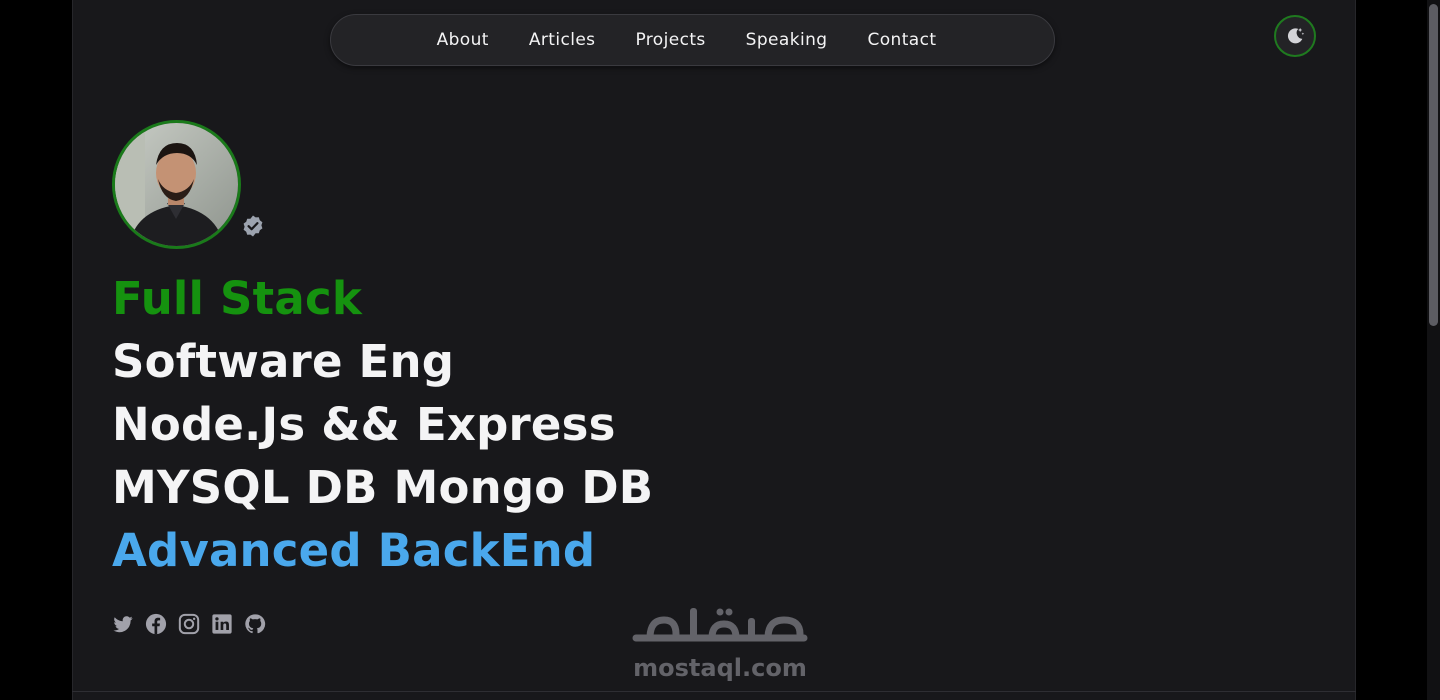  I want to click on avatar-photo, so click(176, 184).